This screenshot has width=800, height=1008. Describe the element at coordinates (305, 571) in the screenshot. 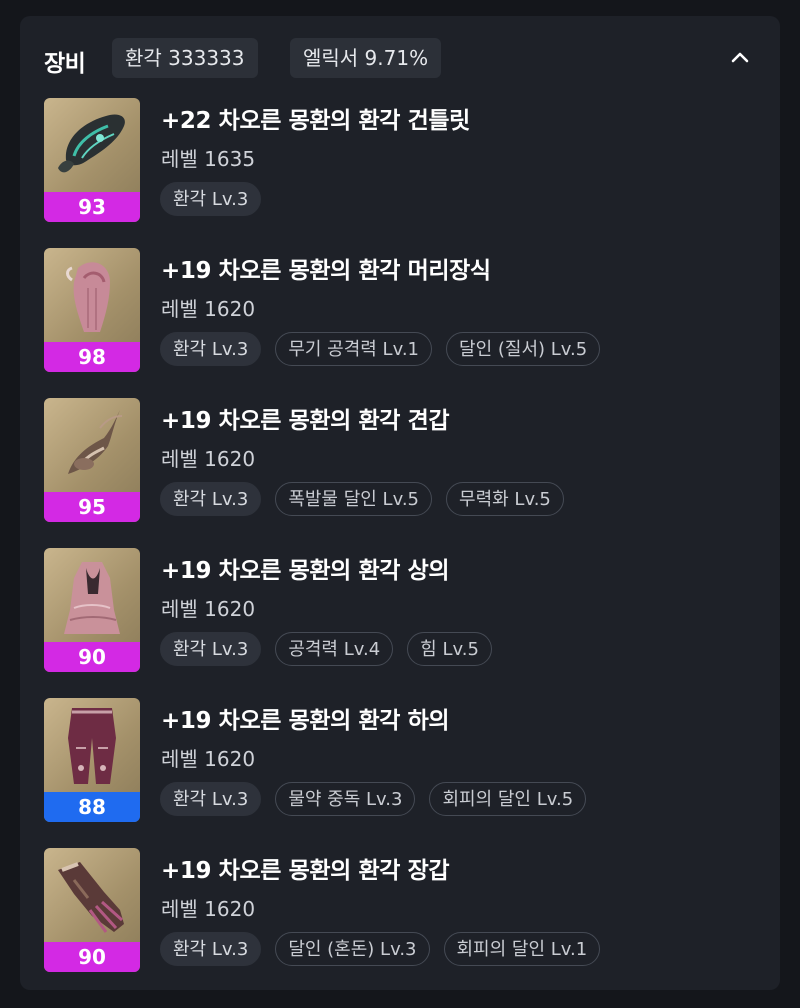

I see `item-name: +19 차오른 몽환의 환각 상의` at that location.